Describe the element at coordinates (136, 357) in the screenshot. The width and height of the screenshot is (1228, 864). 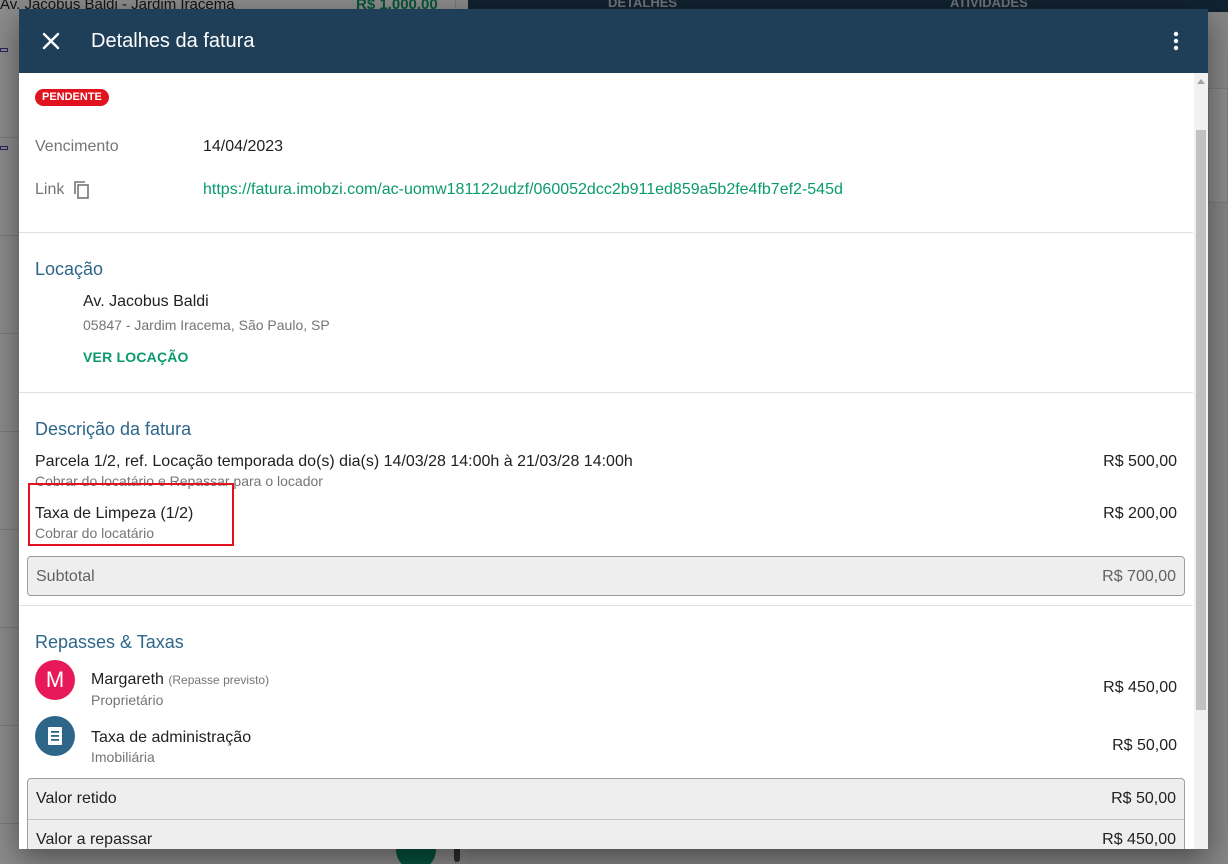
I see `view-location-button: VER LOCAÇÃO` at that location.